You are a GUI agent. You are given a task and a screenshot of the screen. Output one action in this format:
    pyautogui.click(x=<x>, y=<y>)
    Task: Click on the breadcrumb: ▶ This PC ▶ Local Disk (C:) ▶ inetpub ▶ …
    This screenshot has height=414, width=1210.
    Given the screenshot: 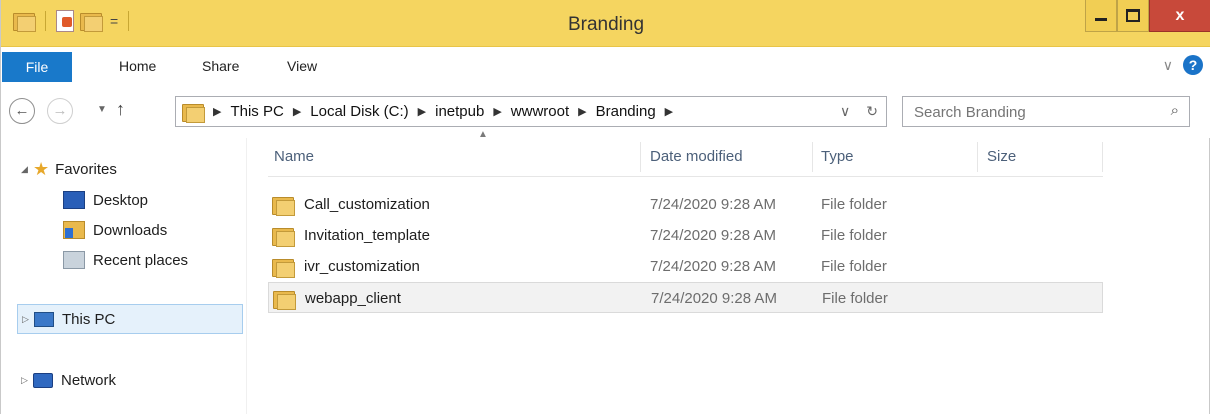 What is the action you would take?
    pyautogui.click(x=432, y=111)
    